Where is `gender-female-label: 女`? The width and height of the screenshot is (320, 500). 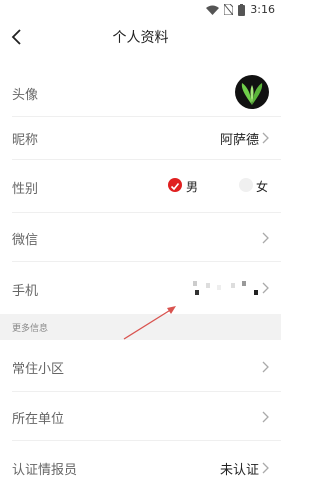 gender-female-label: 女 is located at coordinates (262, 186).